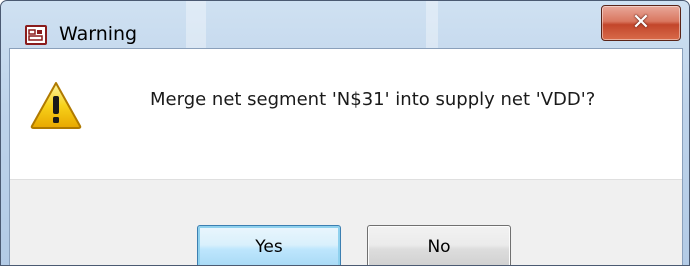 This screenshot has width=690, height=266. What do you see at coordinates (56, 107) in the screenshot?
I see `warning-icon` at bounding box center [56, 107].